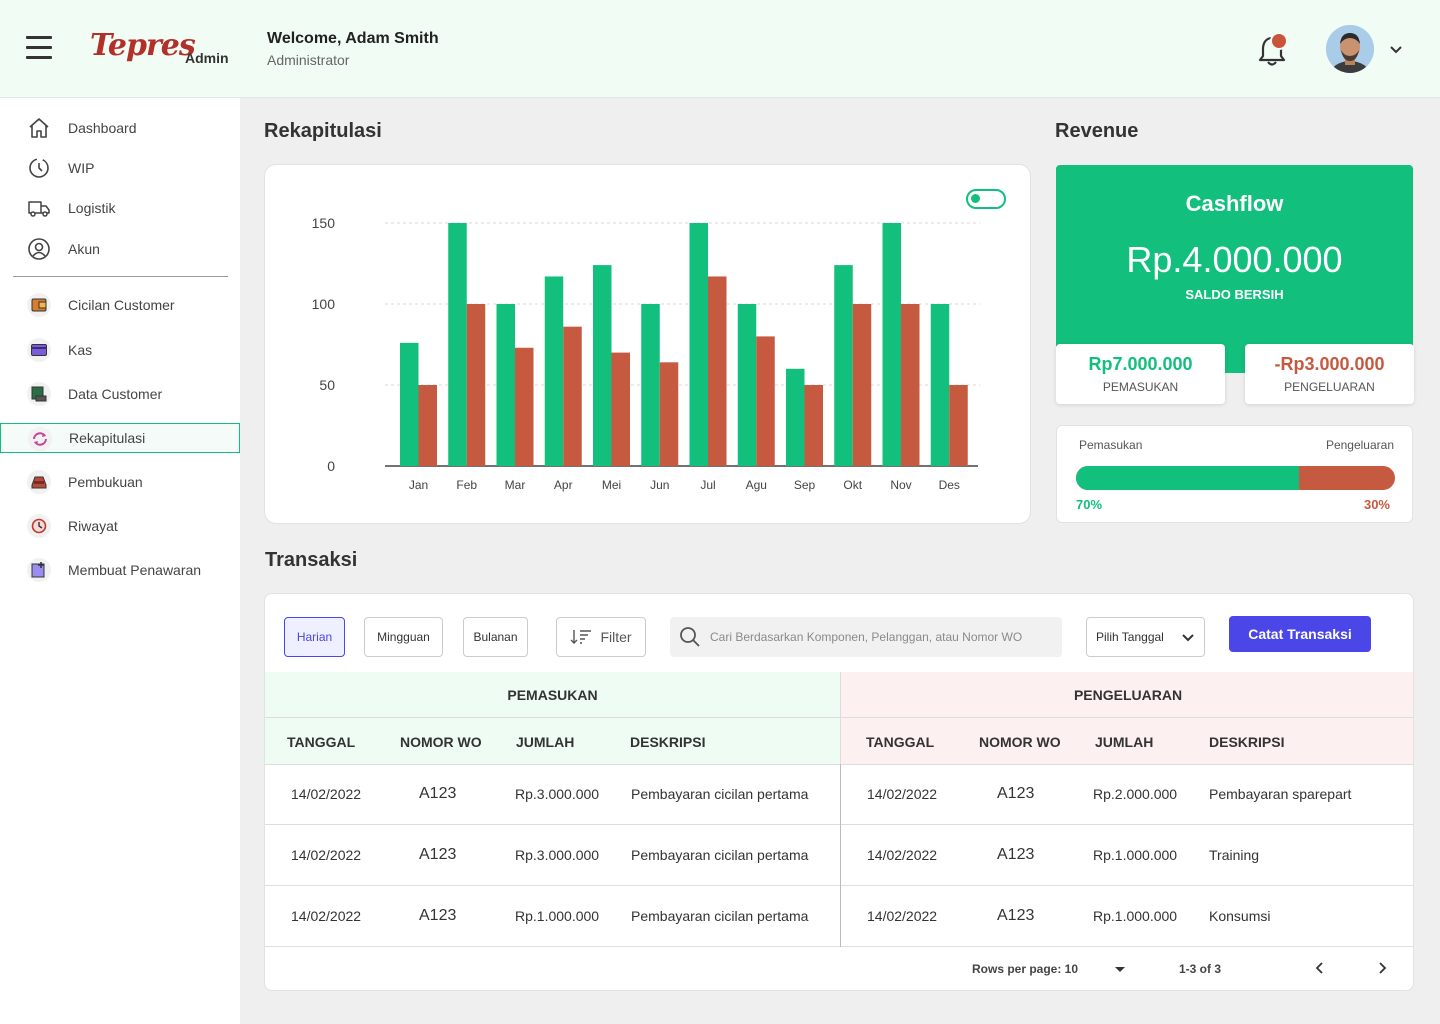 Image resolution: width=1440 pixels, height=1024 pixels. Describe the element at coordinates (1350, 49) in the screenshot. I see `avatar` at that location.